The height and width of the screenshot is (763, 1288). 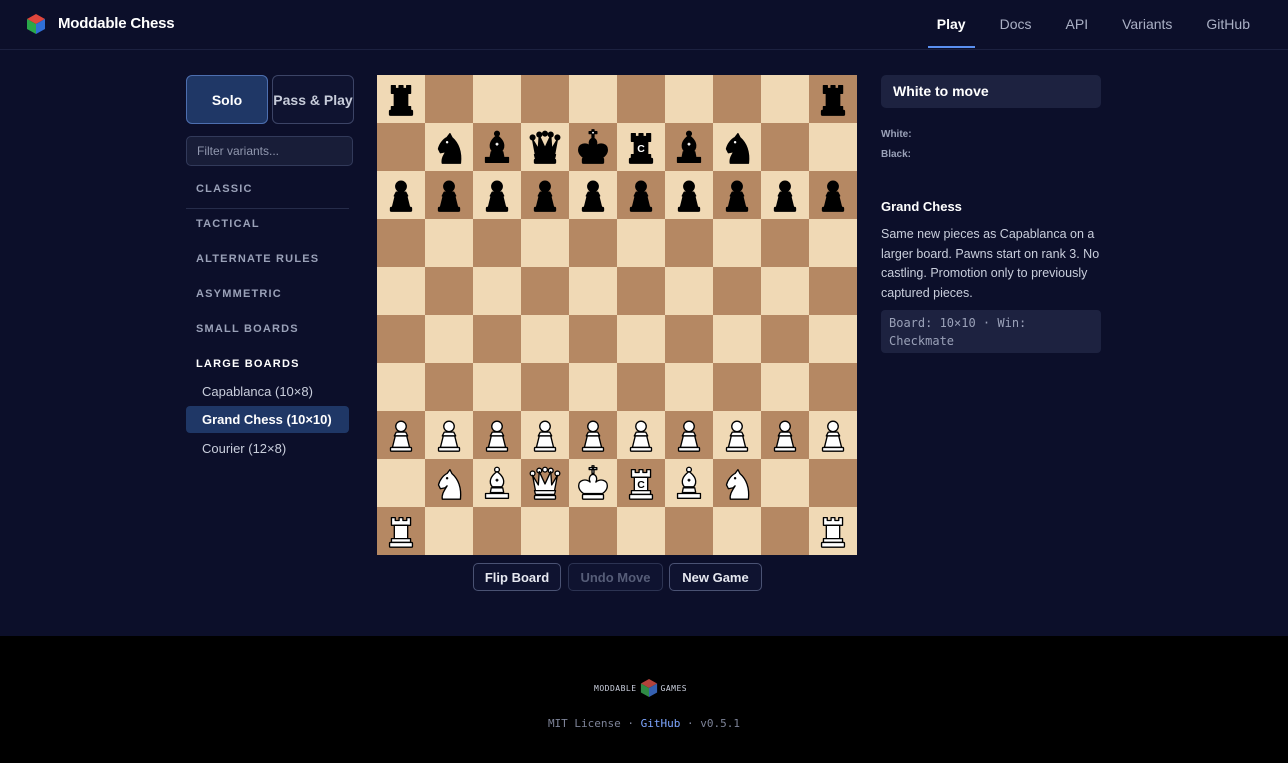 What do you see at coordinates (224, 189) in the screenshot?
I see `category-classic: CLASSIC` at bounding box center [224, 189].